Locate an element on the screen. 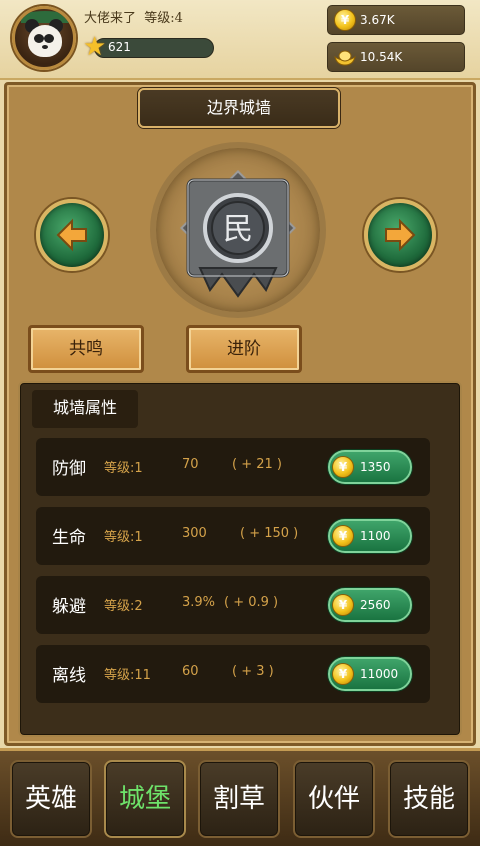  wall-emblem-icon: 民 is located at coordinates (238, 234).